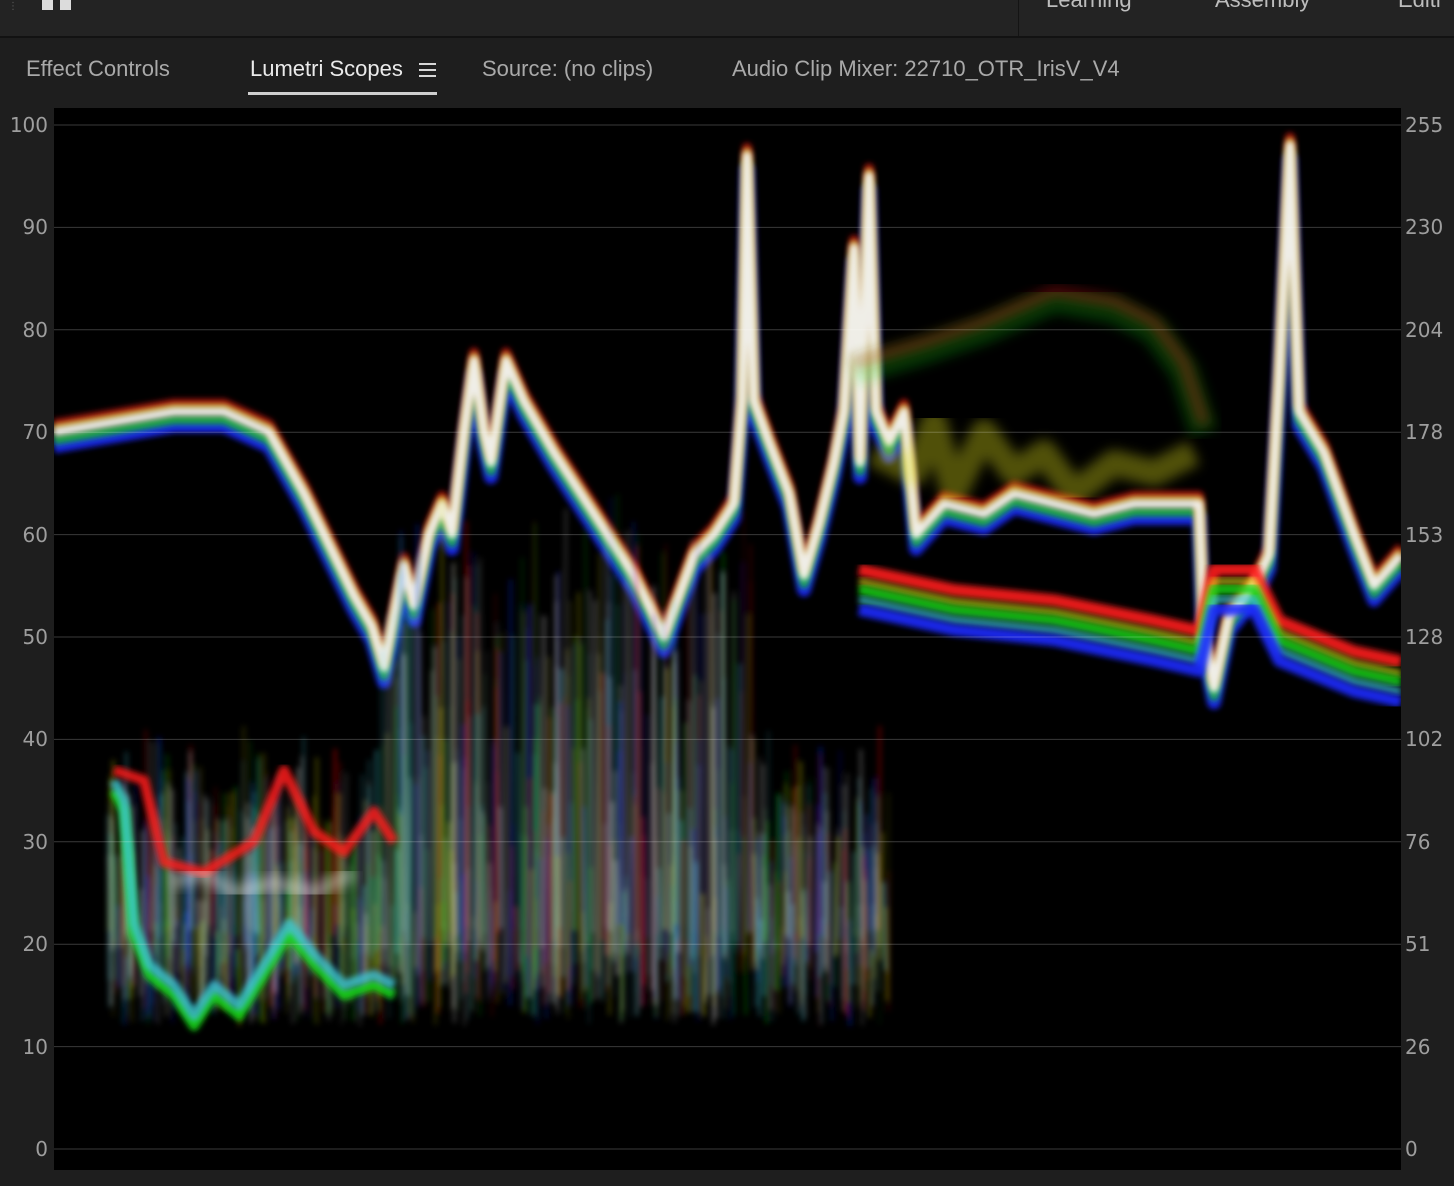 Image resolution: width=1454 pixels, height=1186 pixels. What do you see at coordinates (35, 739) in the screenshot?
I see `scale-label-left: 40` at bounding box center [35, 739].